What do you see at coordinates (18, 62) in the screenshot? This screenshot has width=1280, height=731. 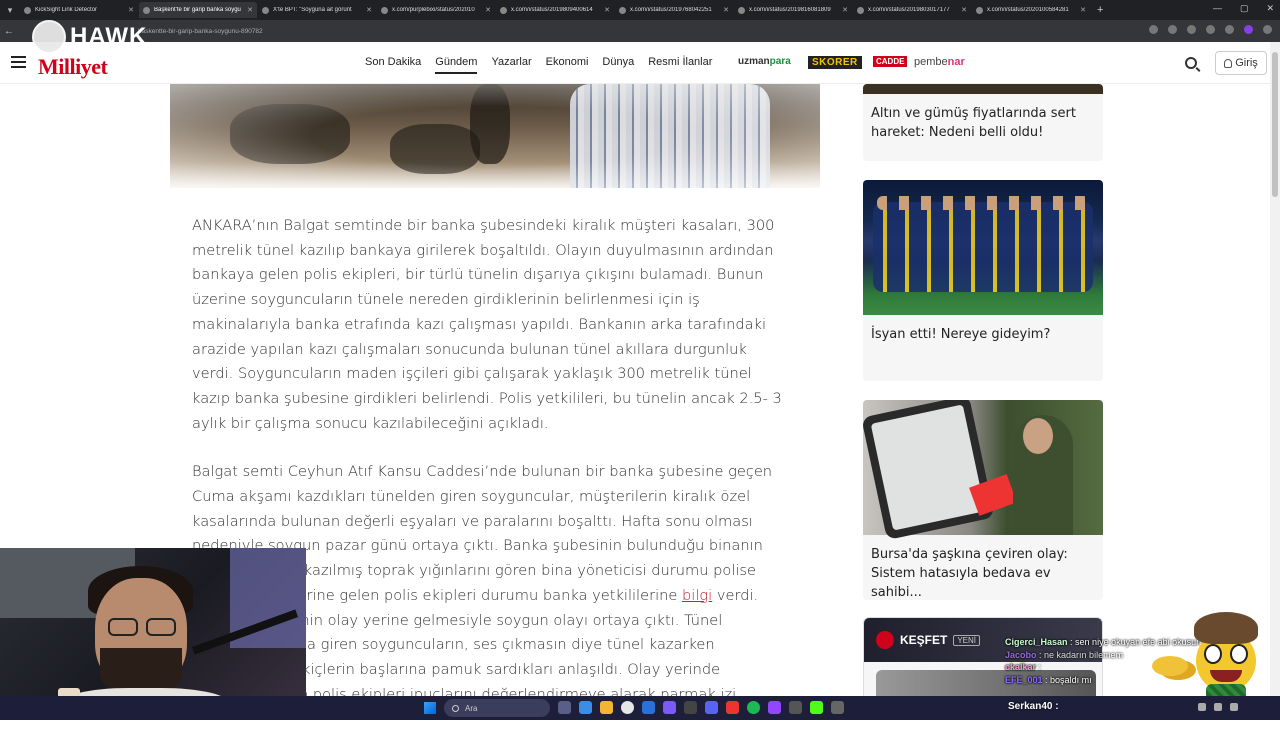 I see `hamburger-menu-icon` at bounding box center [18, 62].